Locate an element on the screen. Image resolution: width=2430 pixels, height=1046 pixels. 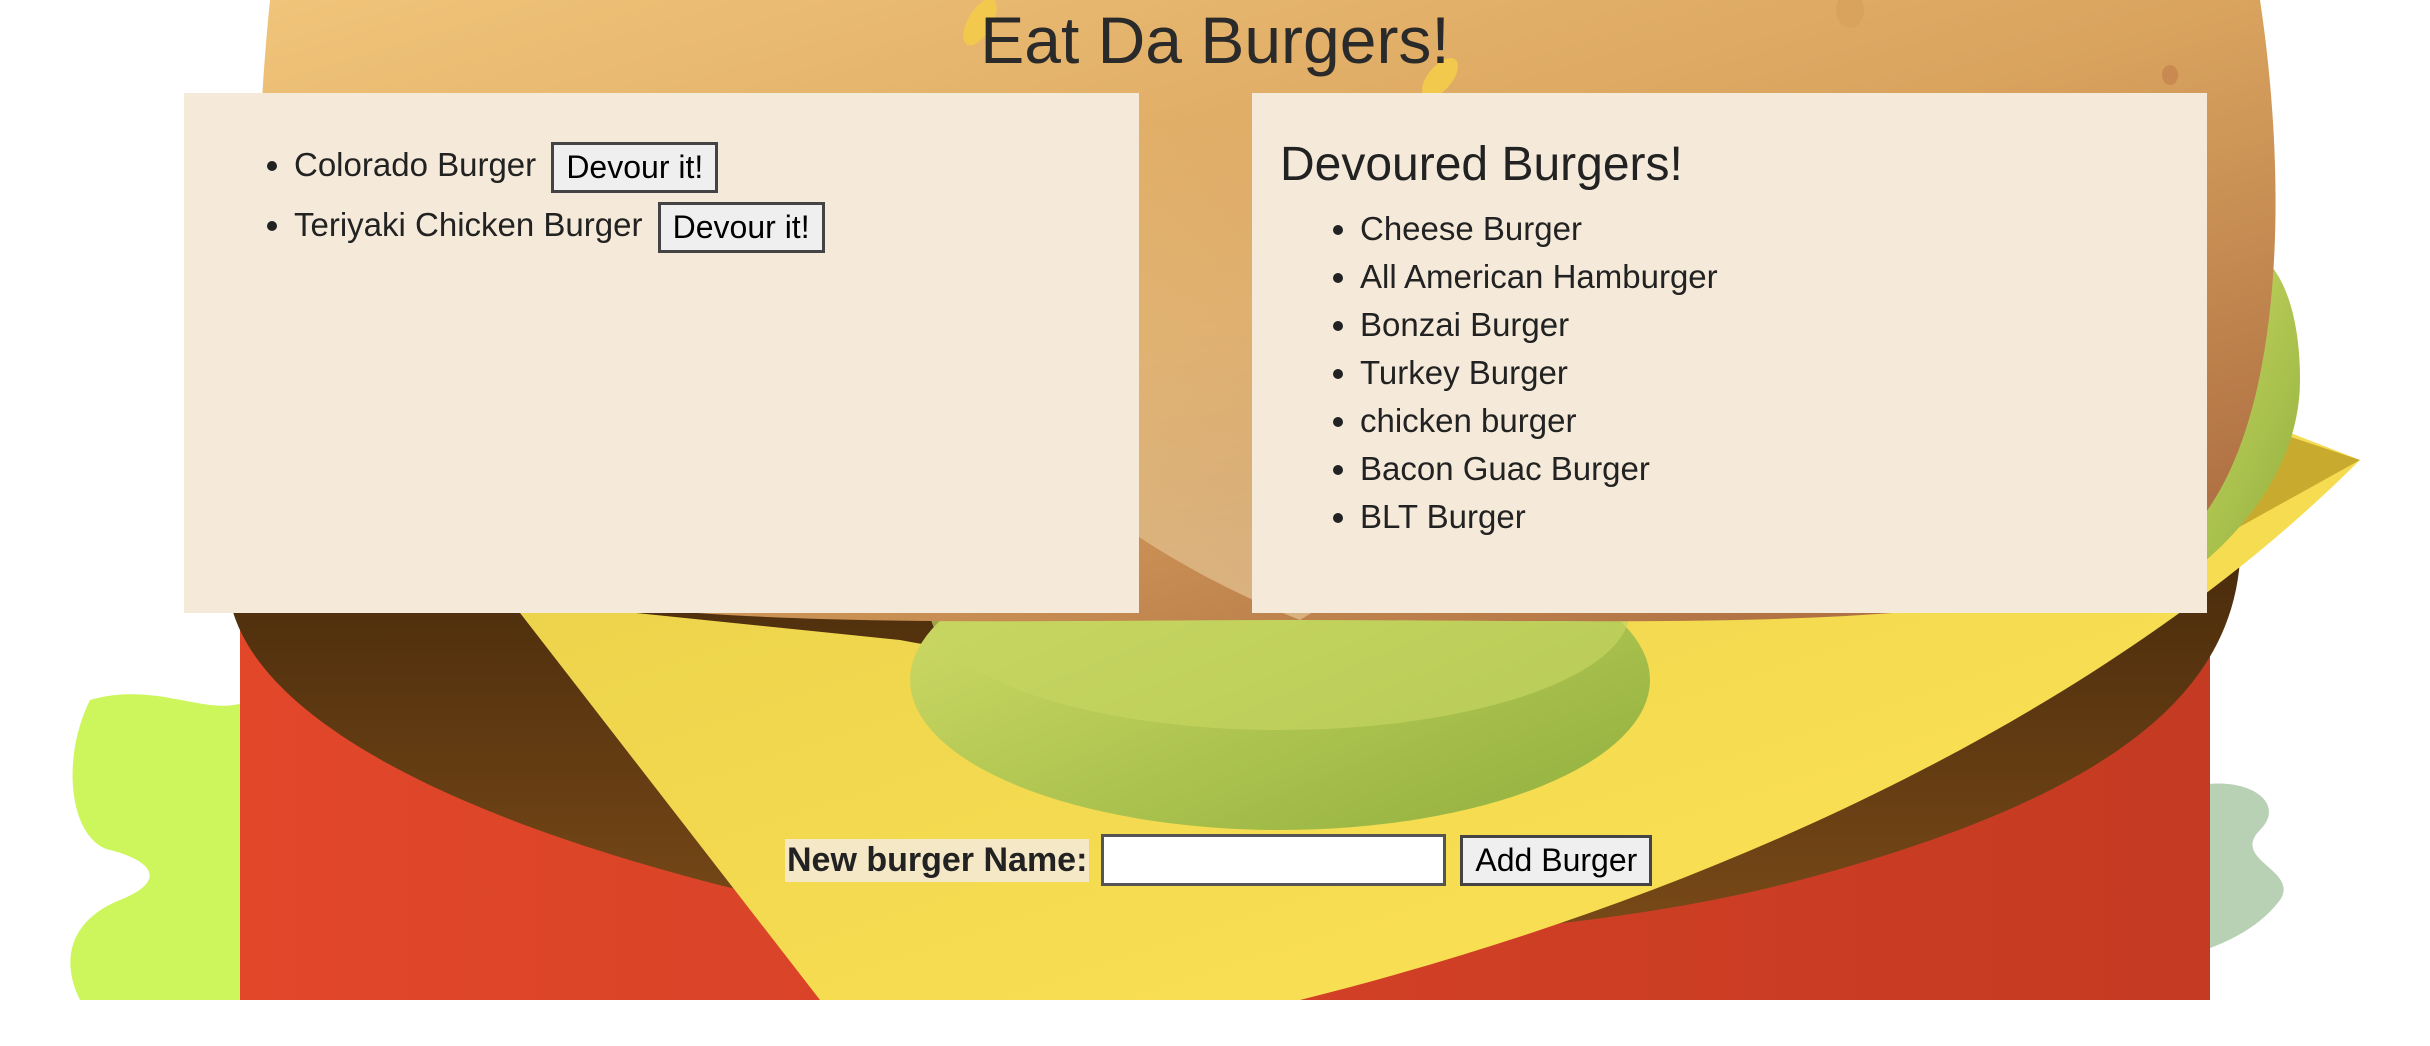
add-burger-button: Add Burger is located at coordinates (1556, 860).